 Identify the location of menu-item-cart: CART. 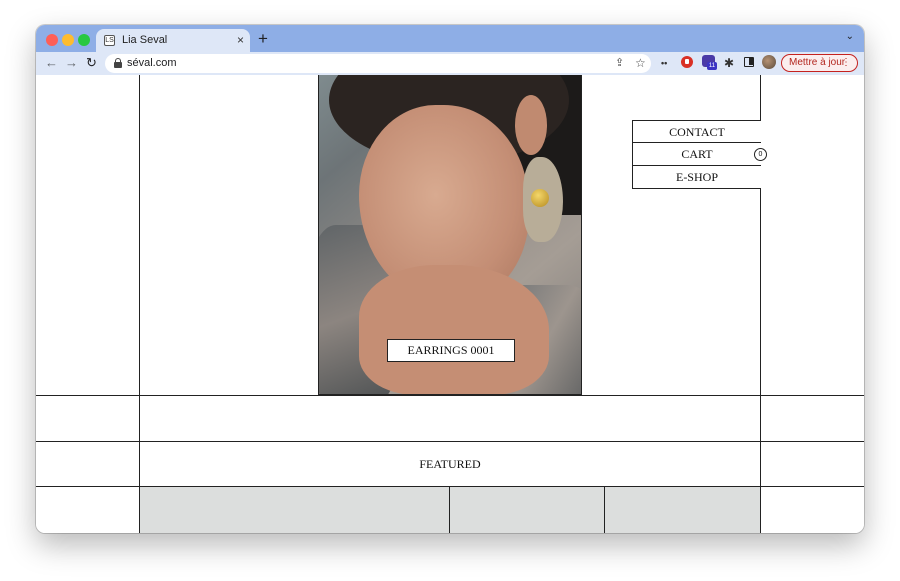
(696, 154).